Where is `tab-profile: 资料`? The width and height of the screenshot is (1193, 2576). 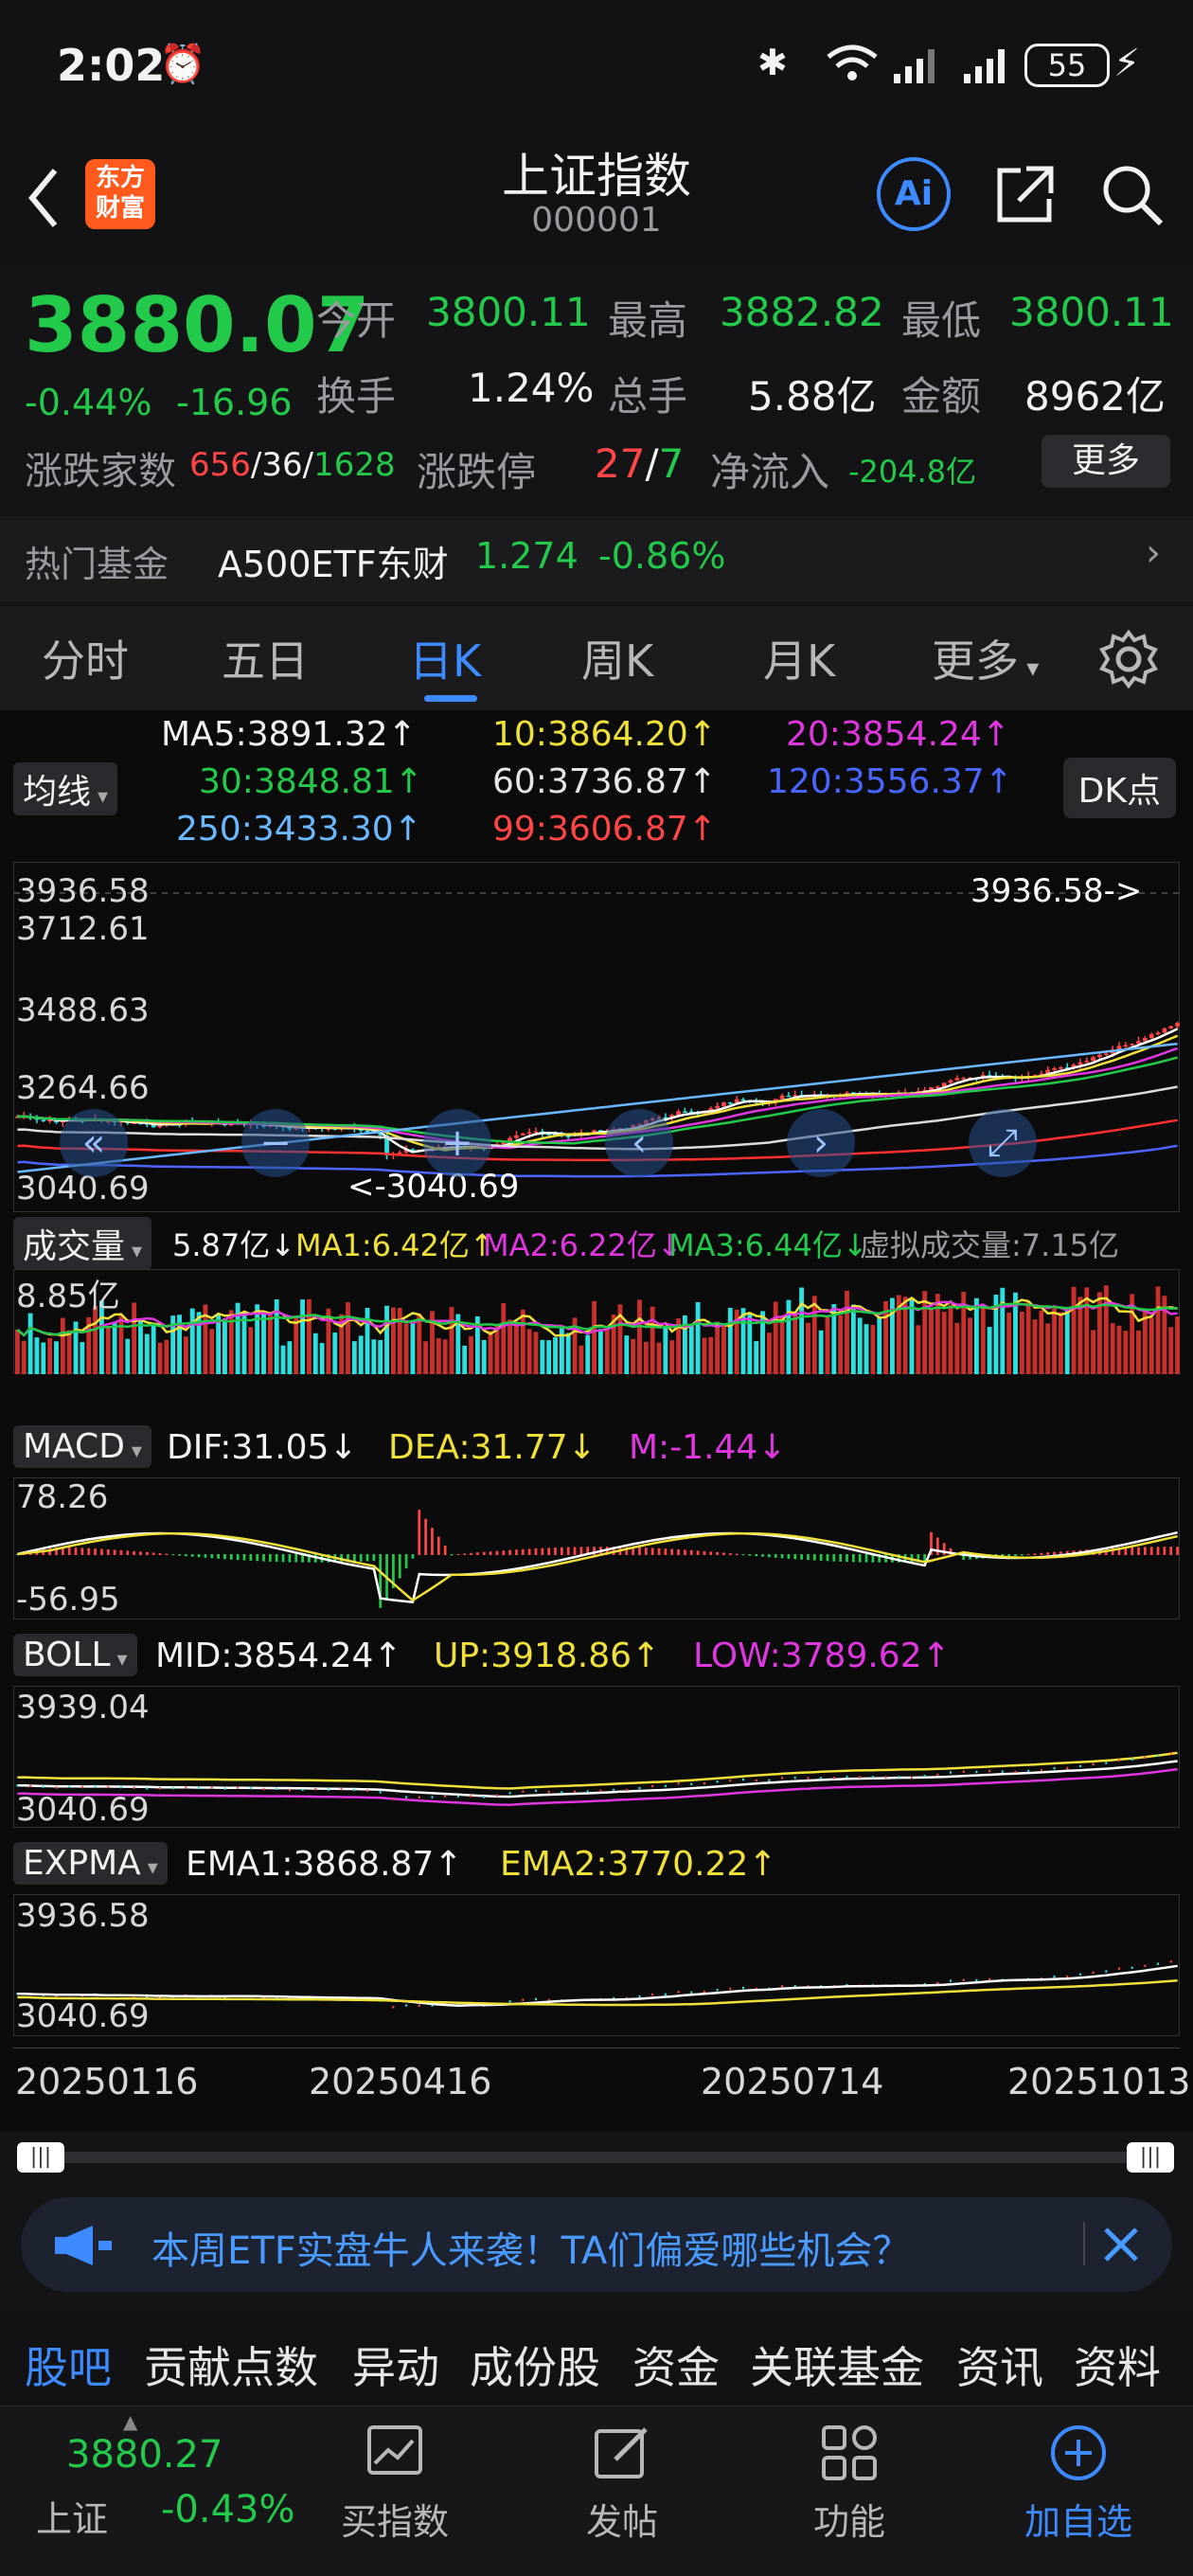 tab-profile: 资料 is located at coordinates (1117, 2365).